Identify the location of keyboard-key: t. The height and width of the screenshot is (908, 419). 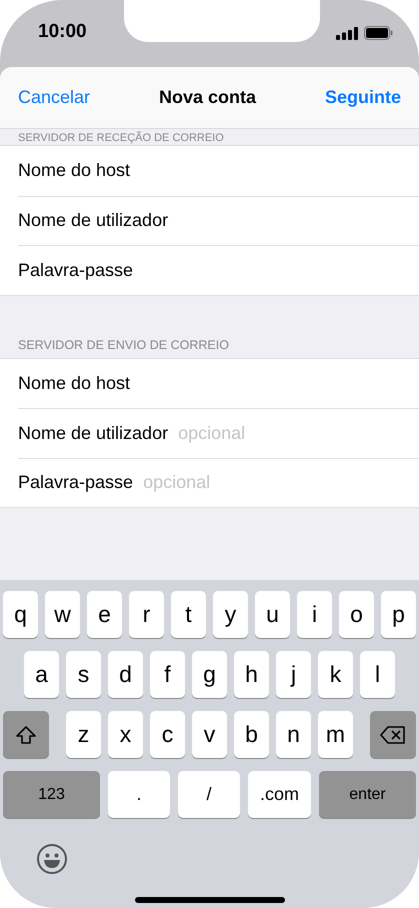
(188, 614).